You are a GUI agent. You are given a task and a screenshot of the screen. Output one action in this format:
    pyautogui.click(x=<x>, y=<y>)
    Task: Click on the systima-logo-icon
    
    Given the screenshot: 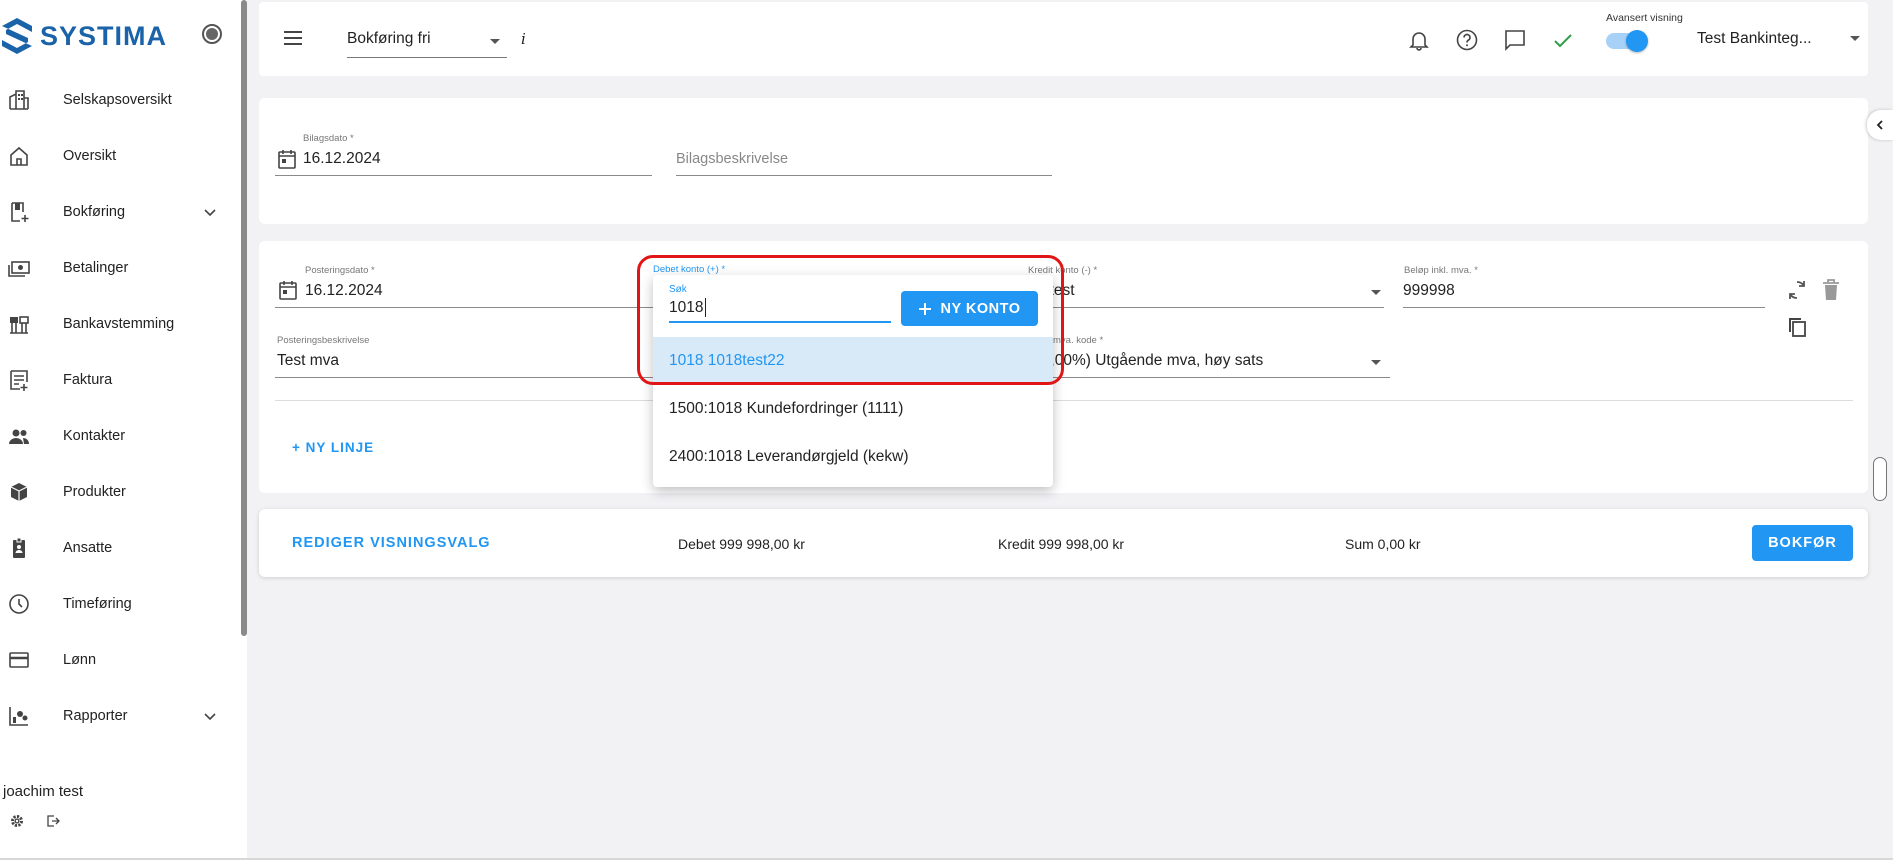 What is the action you would take?
    pyautogui.click(x=17, y=36)
    